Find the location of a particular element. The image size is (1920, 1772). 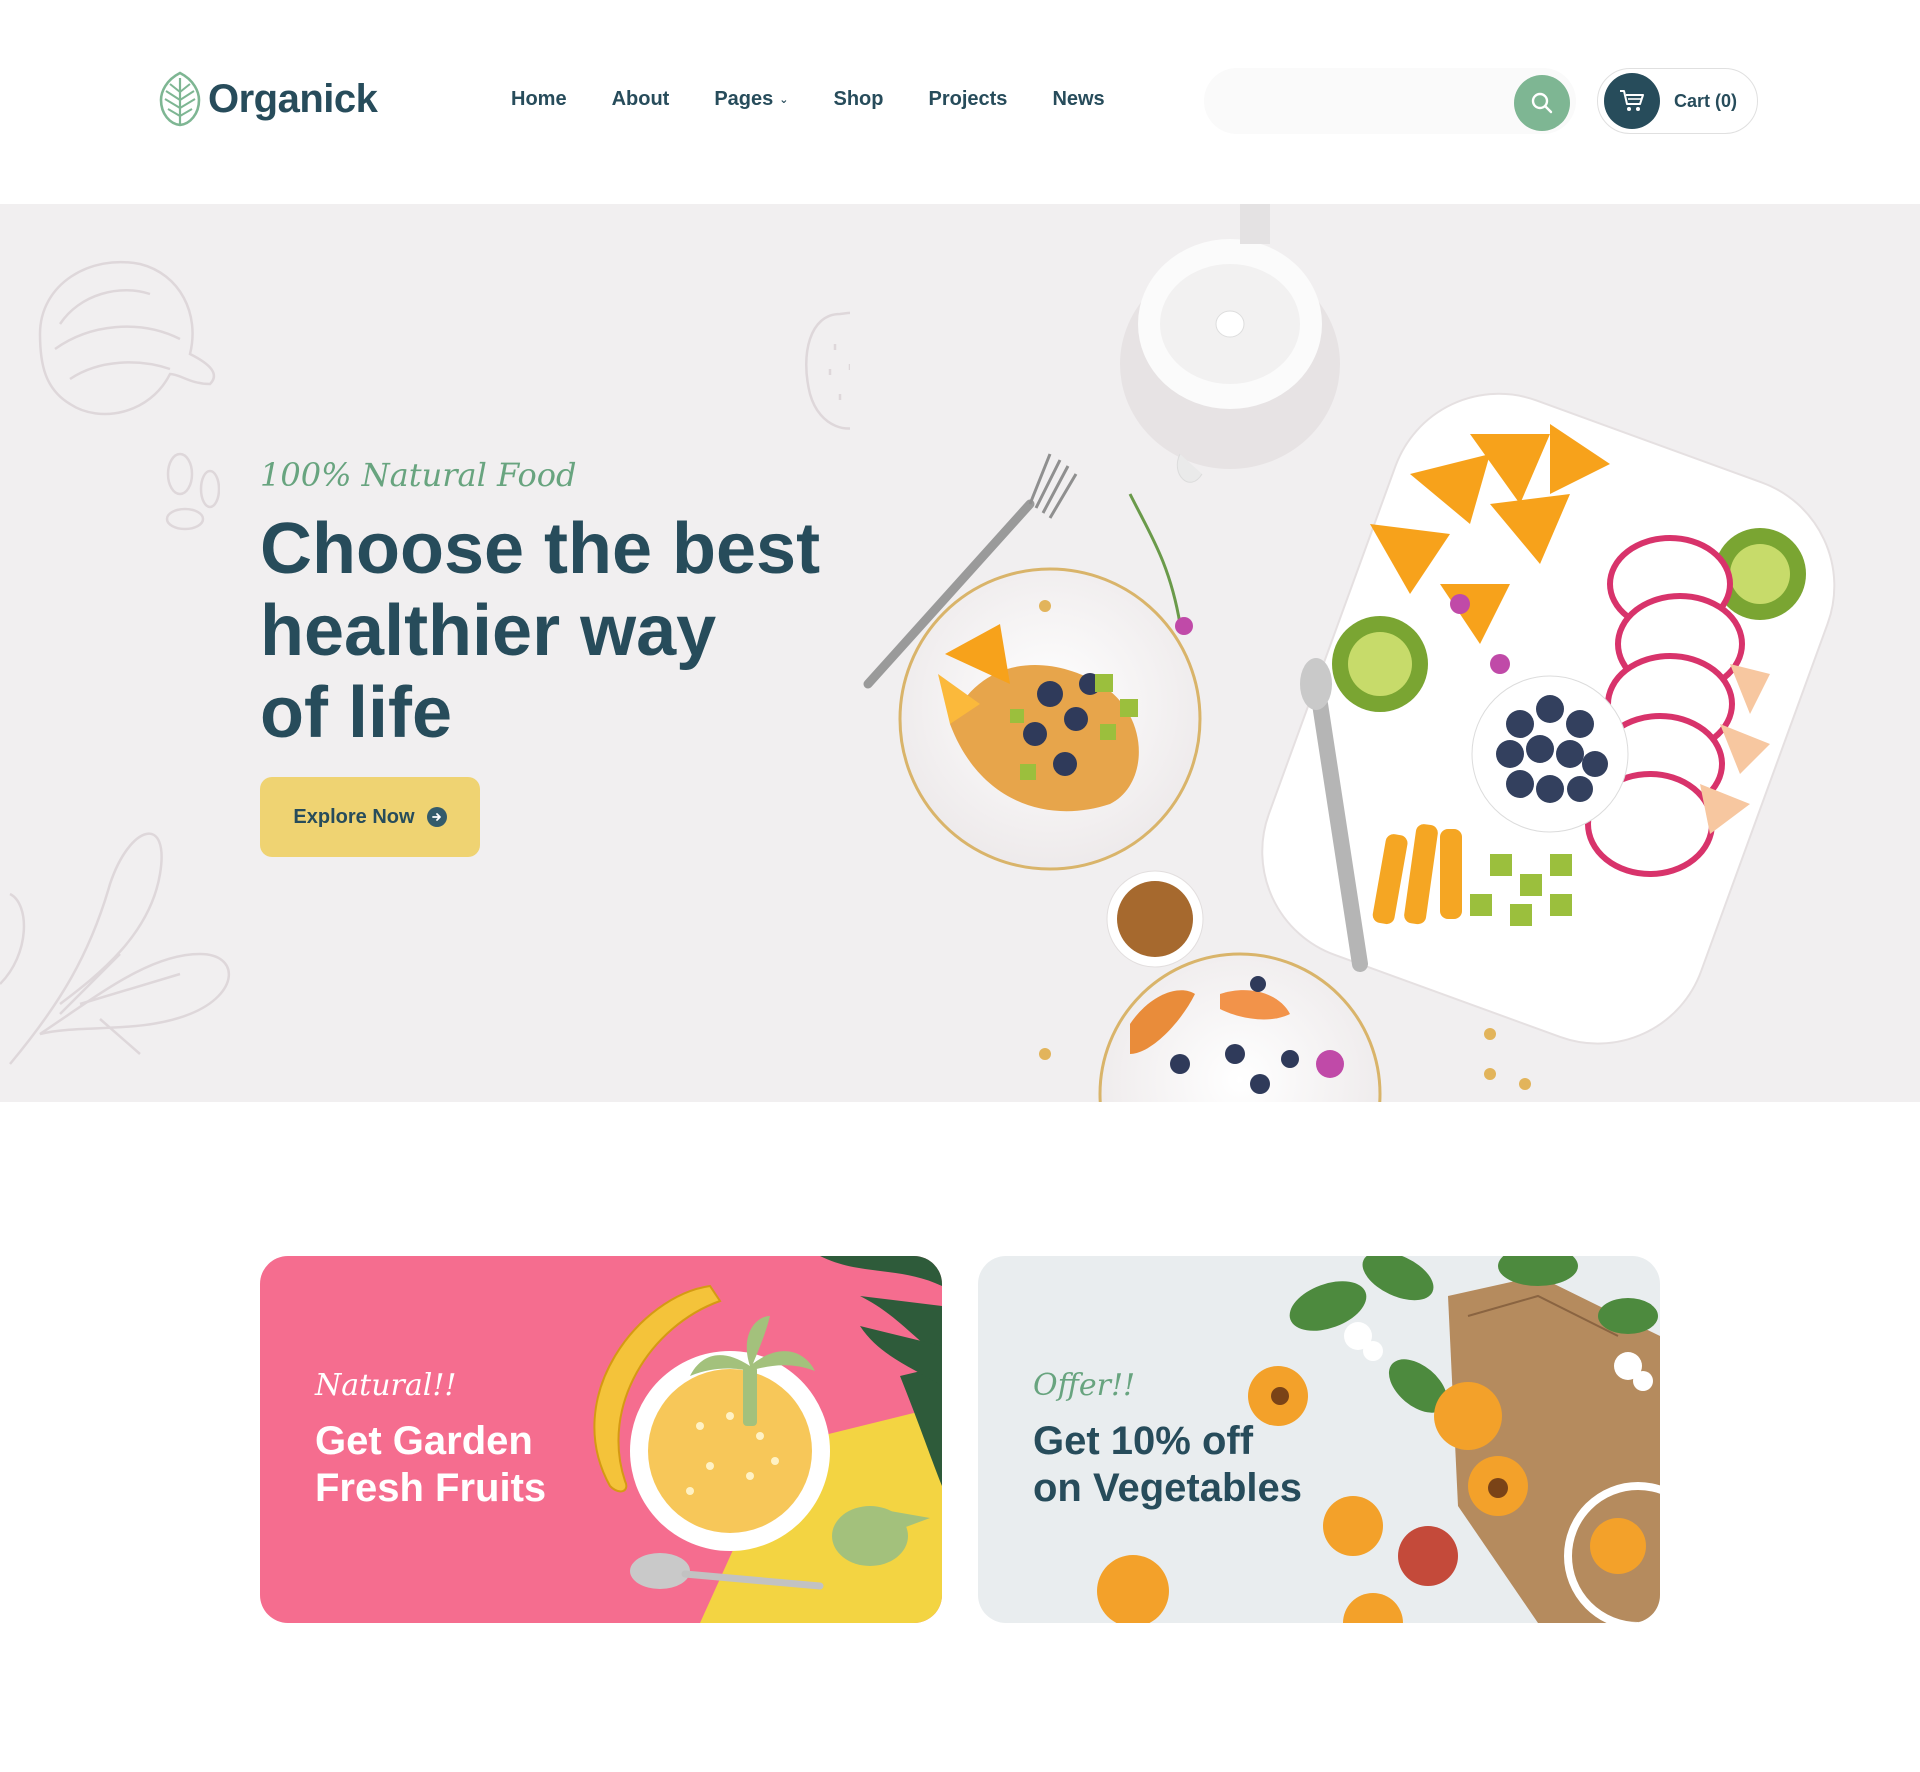

nav-news-label: News is located at coordinates (1078, 99).